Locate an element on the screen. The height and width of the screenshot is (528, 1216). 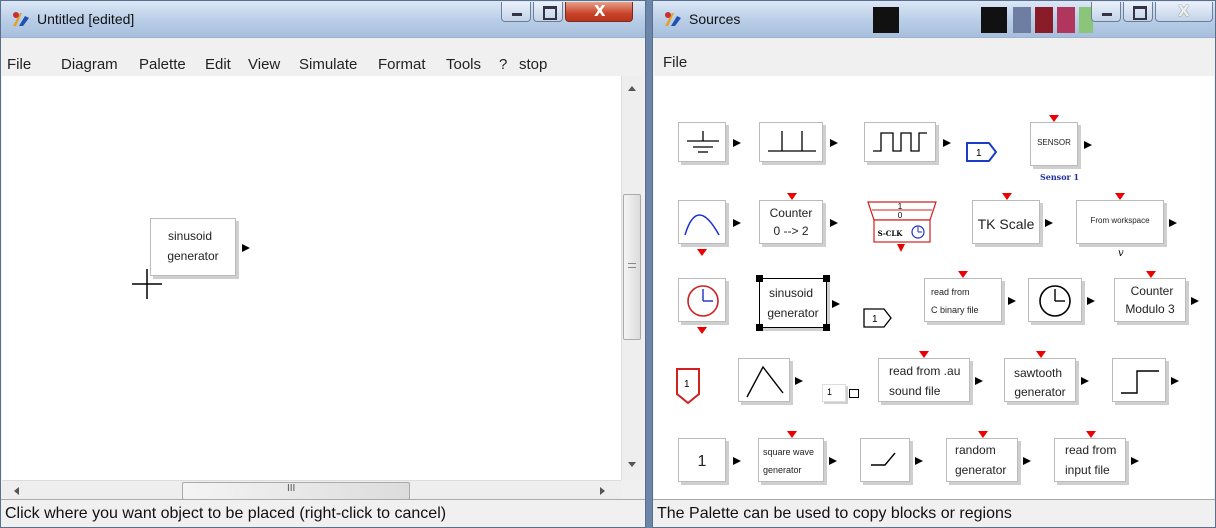
menu-simulate: Simulate is located at coordinates (328, 64).